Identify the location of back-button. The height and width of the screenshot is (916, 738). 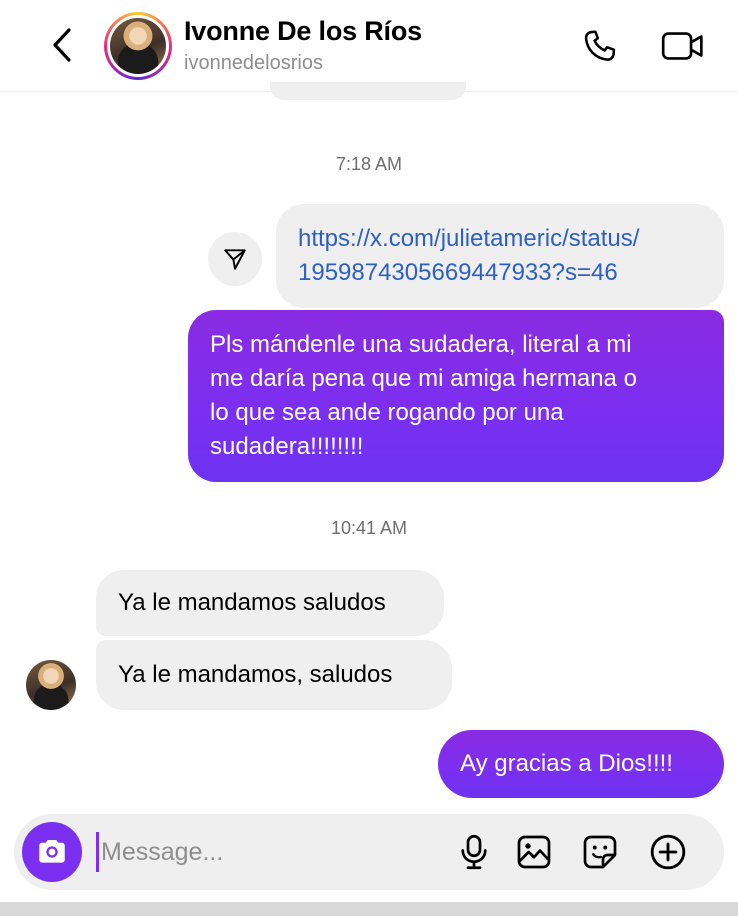
(62, 45).